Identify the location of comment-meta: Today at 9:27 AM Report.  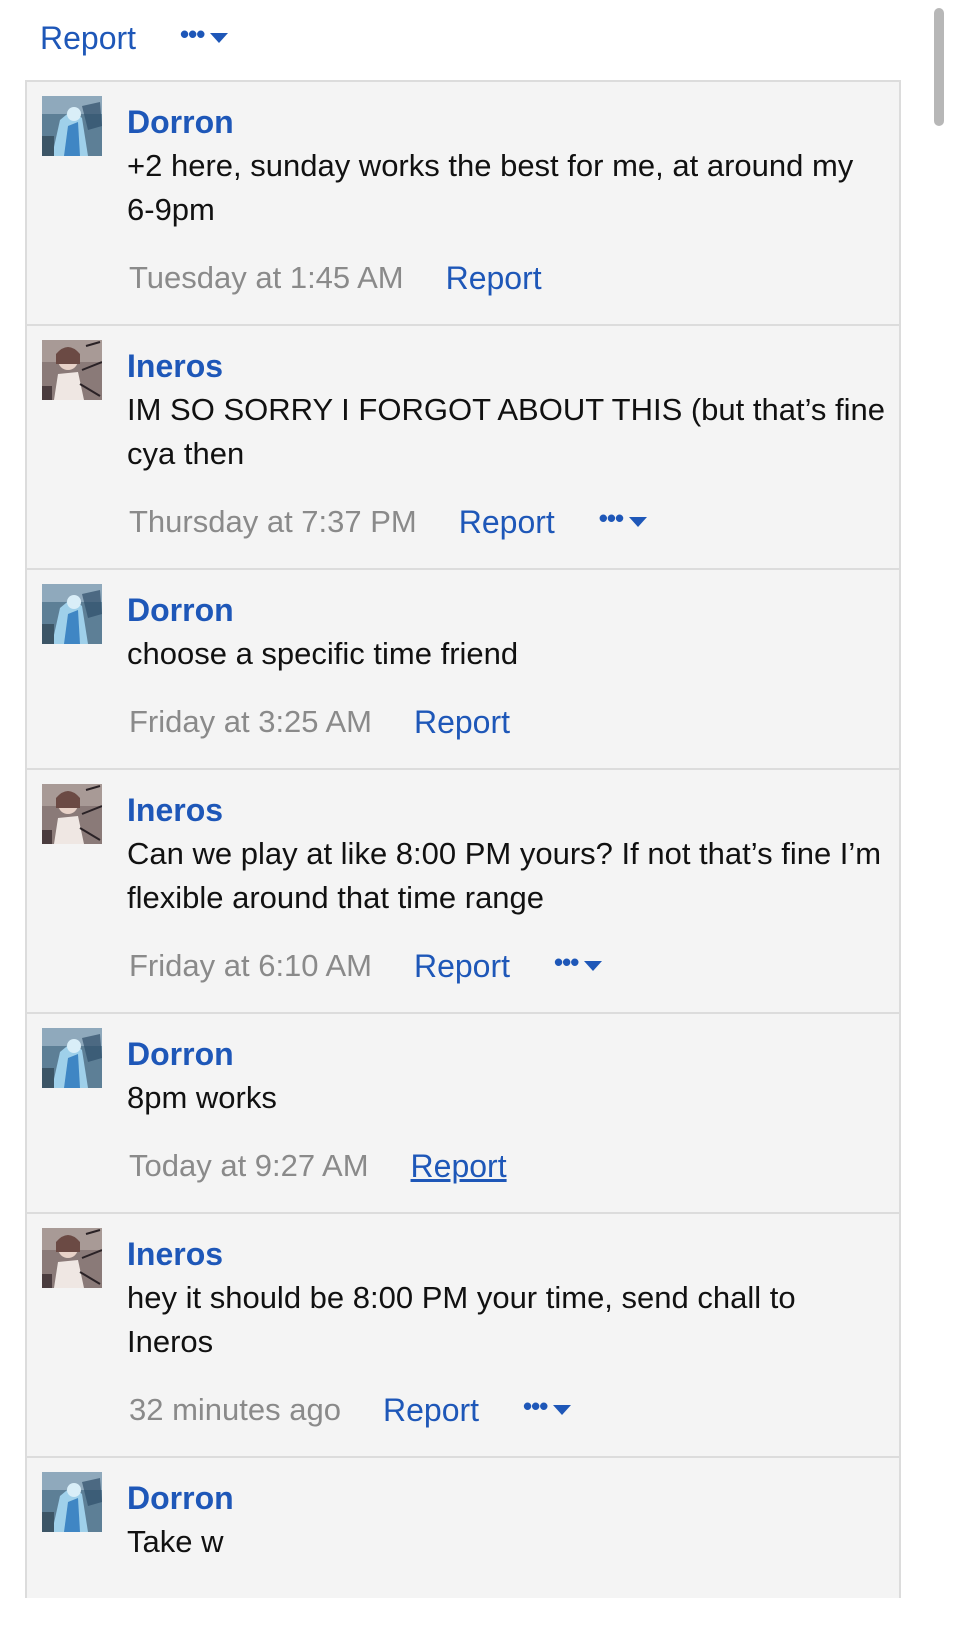
(318, 1166).